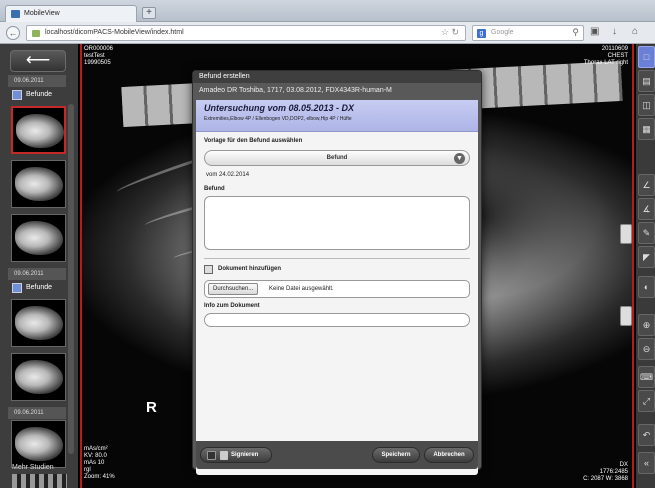 Image resolution: width=655 pixels, height=488 pixels. I want to click on search-icon: ⚲, so click(575, 32).